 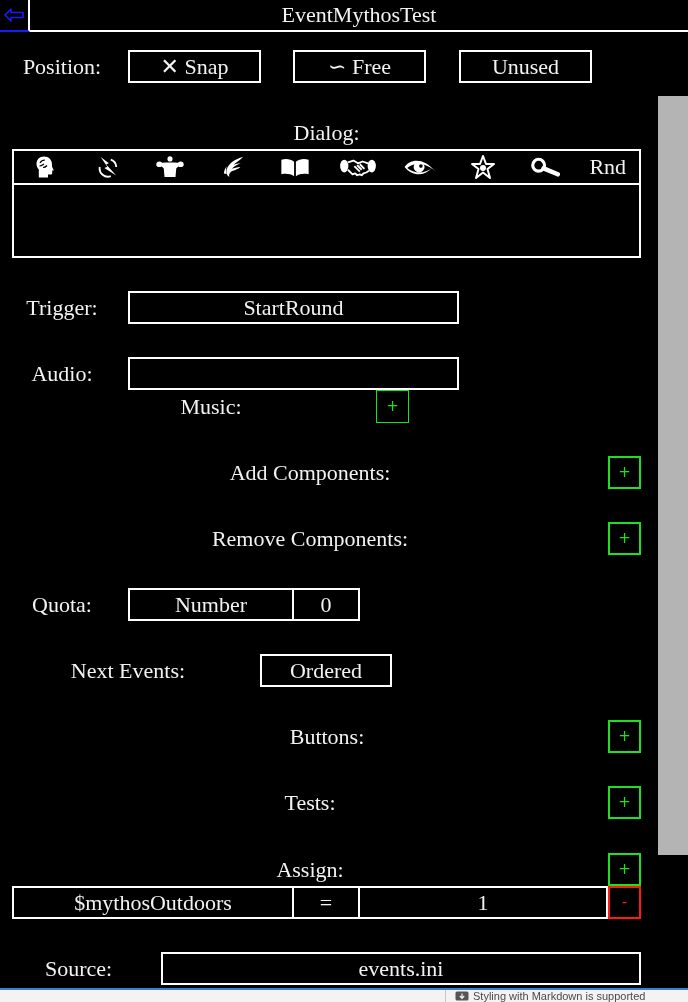 I want to click on head-icon, so click(x=45, y=167).